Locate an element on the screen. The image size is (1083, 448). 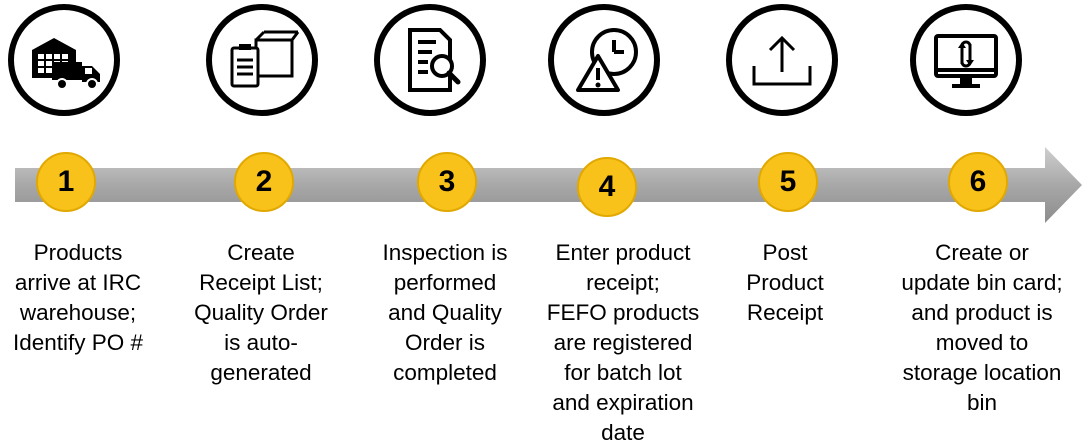
step-1-icon-circle is located at coordinates (64, 60).